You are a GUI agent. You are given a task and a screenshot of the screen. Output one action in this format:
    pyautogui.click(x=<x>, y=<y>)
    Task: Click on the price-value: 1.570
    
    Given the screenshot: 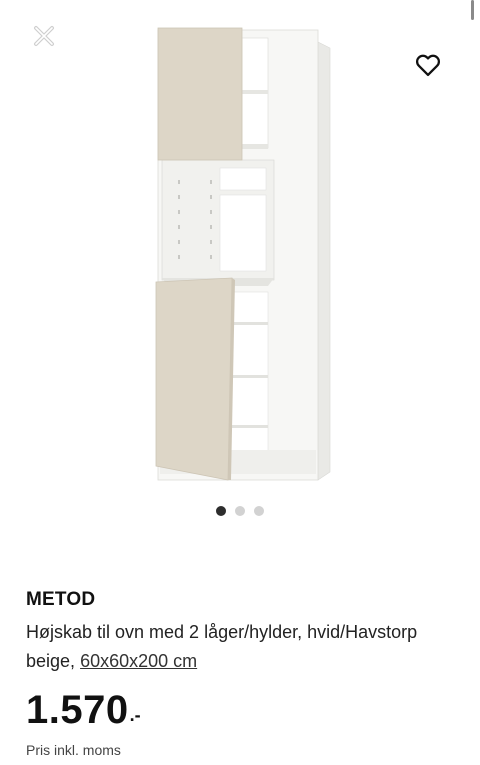 What is the action you would take?
    pyautogui.click(x=77, y=710)
    